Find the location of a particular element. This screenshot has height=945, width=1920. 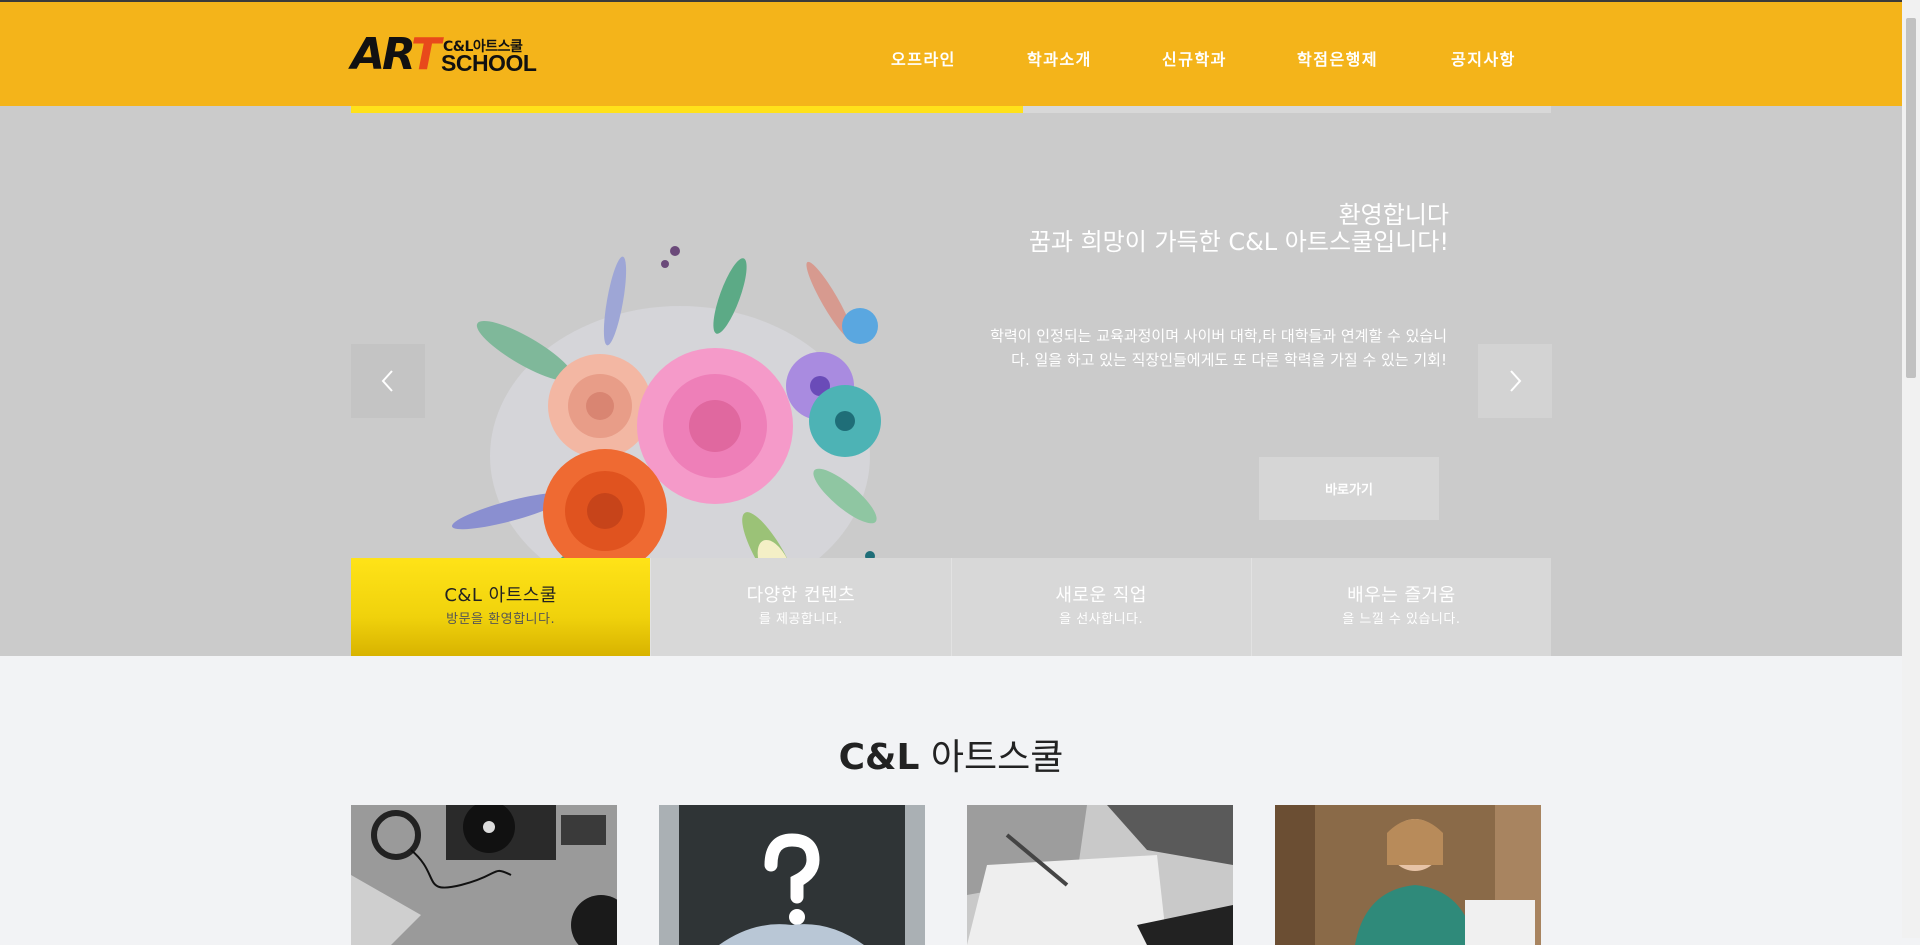

chevron-left-icon is located at coordinates (387, 381).